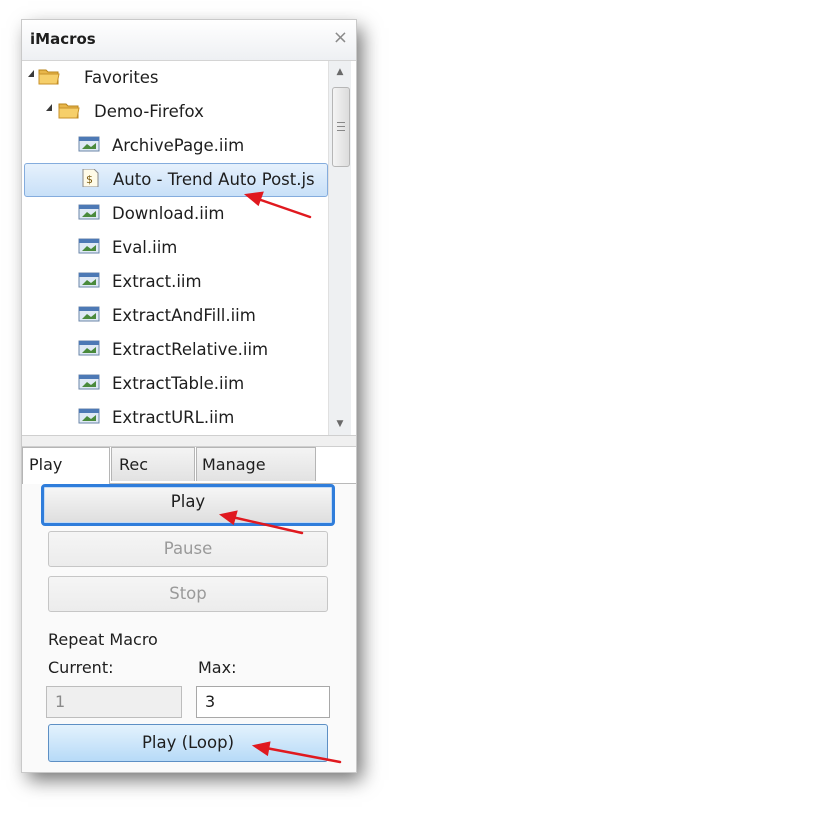  I want to click on tab-label: Rec, so click(134, 464).